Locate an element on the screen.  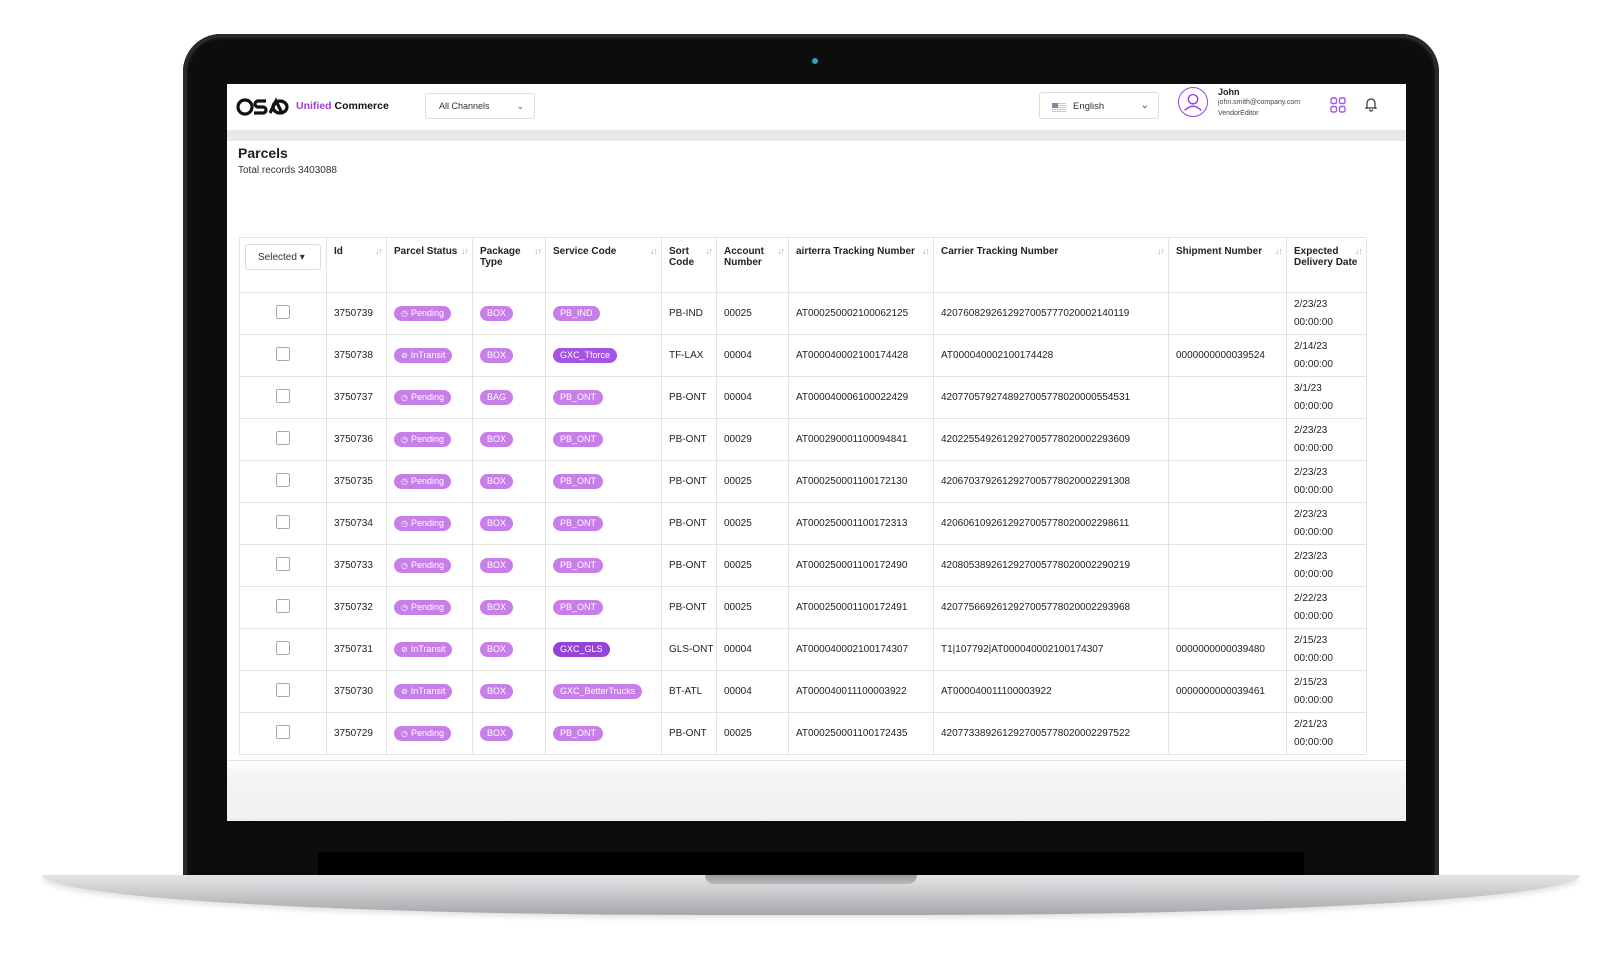
column-header: Sort Code ↓↑ is located at coordinates (689, 265).